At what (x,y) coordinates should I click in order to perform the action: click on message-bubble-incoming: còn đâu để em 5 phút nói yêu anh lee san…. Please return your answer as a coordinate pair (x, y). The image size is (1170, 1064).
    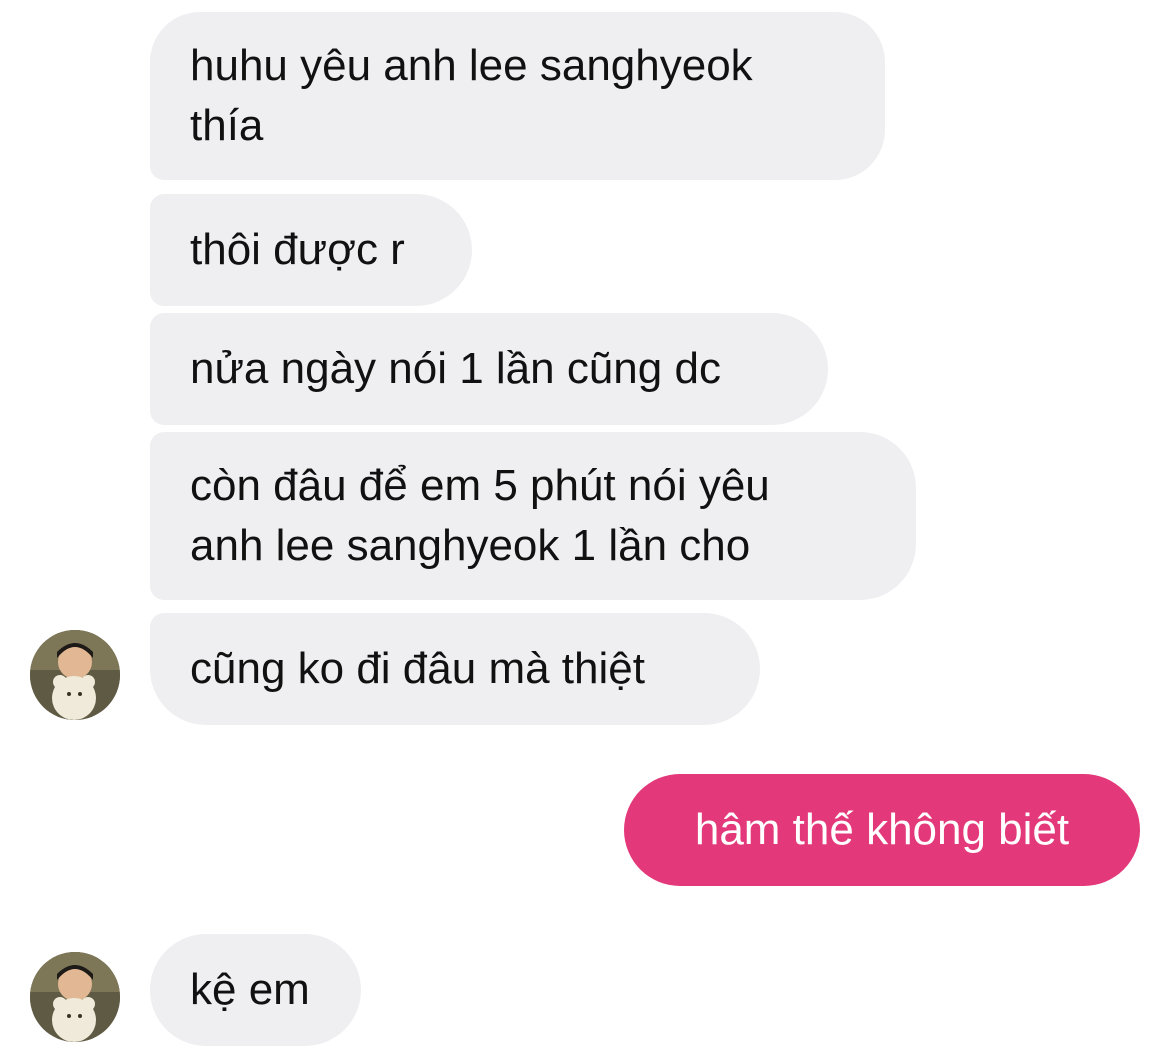
    Looking at the image, I should click on (533, 516).